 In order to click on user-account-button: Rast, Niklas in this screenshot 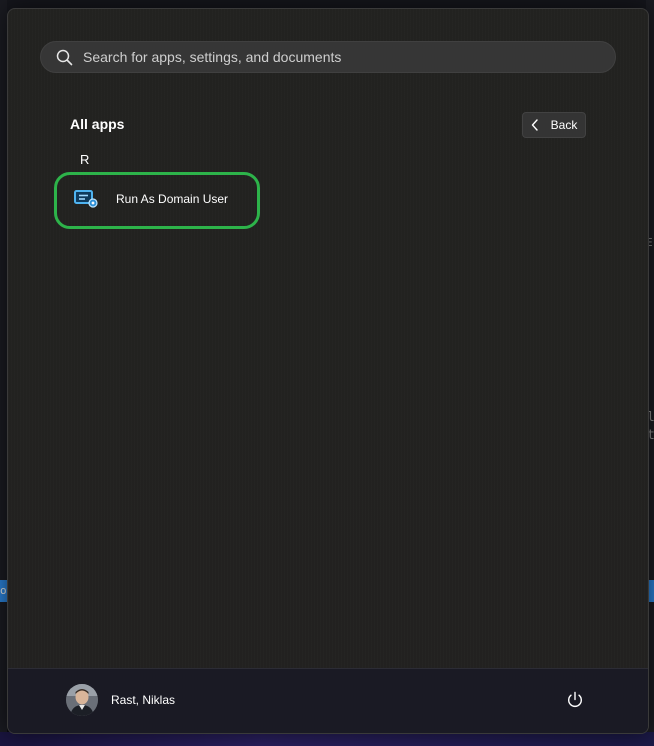, I will do `click(120, 700)`.